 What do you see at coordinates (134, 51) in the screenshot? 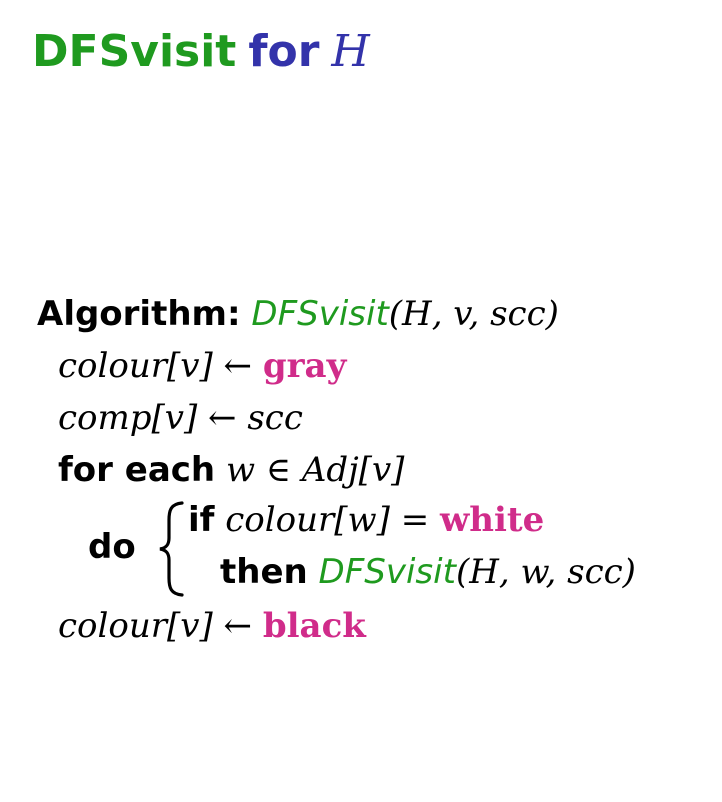
I see `title-function-name: DFSvisit` at bounding box center [134, 51].